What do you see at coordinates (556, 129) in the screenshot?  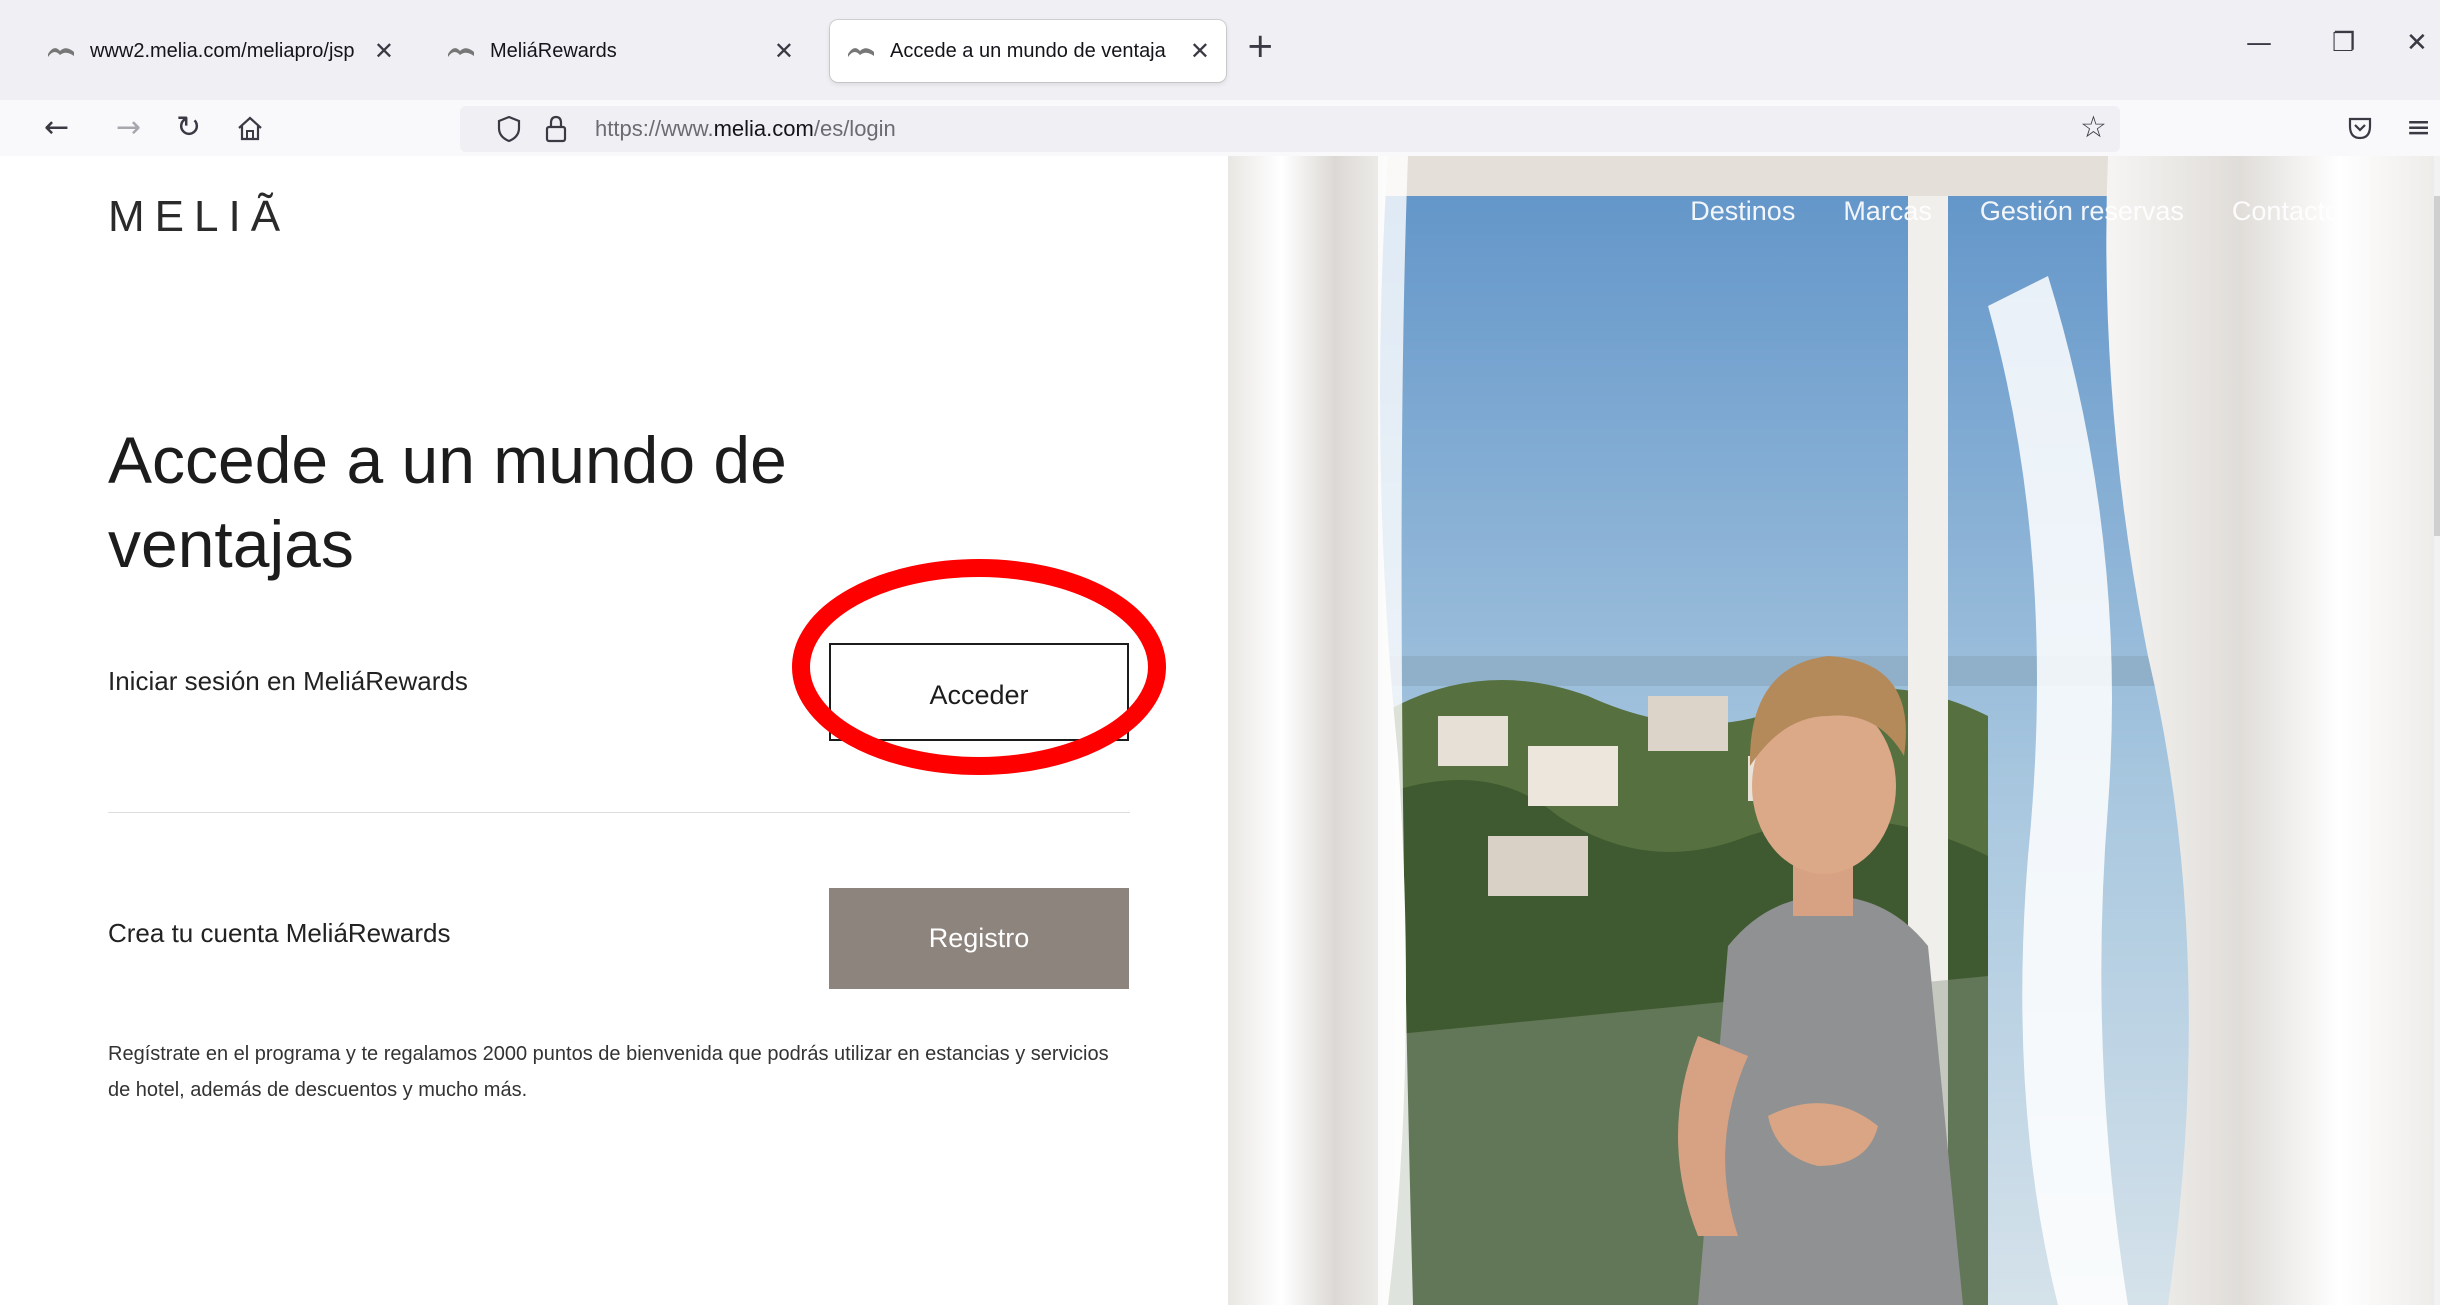 I see `lock-icon` at bounding box center [556, 129].